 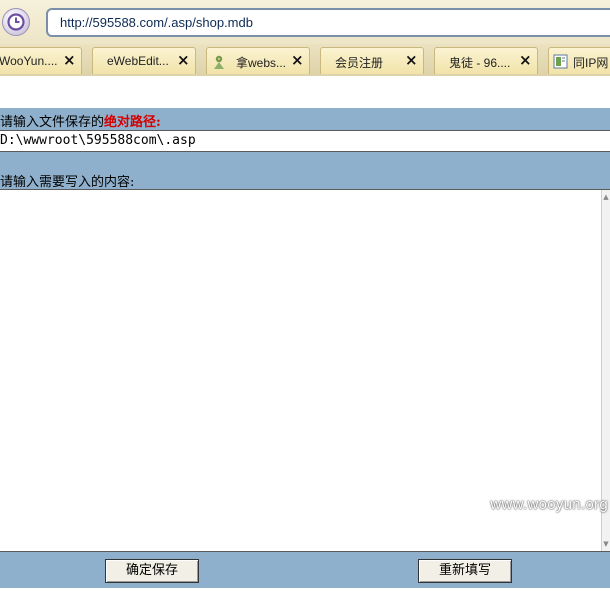 I want to click on content-label-bar: 请输入需要写入的内容:, so click(x=305, y=171).